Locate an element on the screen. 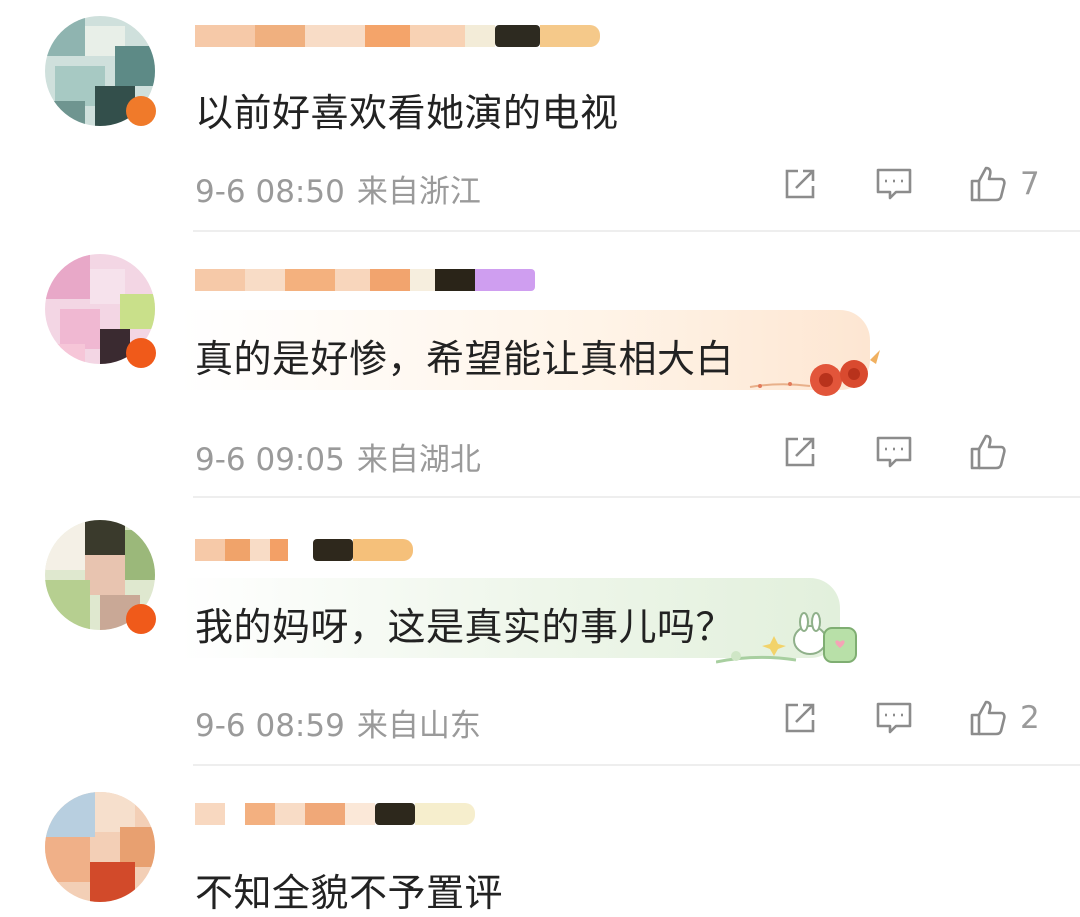  avatar is located at coordinates (100, 847).